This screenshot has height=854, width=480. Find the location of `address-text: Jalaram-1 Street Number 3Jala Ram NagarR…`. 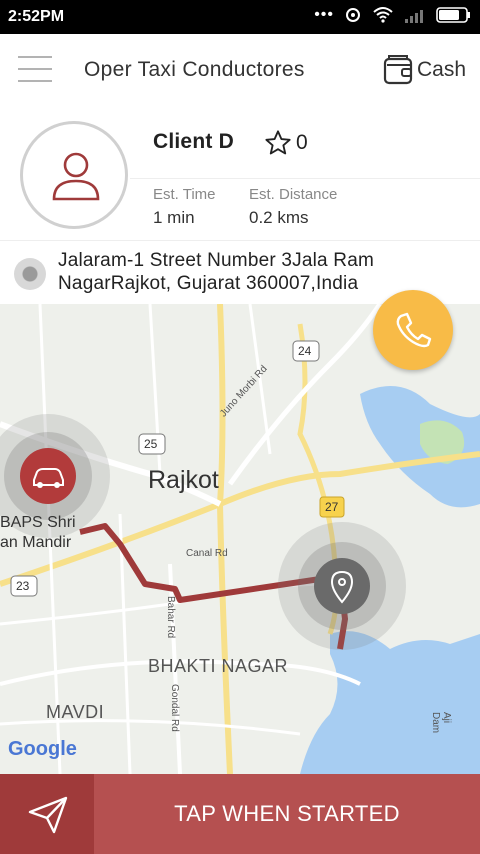

address-text: Jalaram-1 Street Number 3Jala Ram NagarR… is located at coordinates (216, 272).